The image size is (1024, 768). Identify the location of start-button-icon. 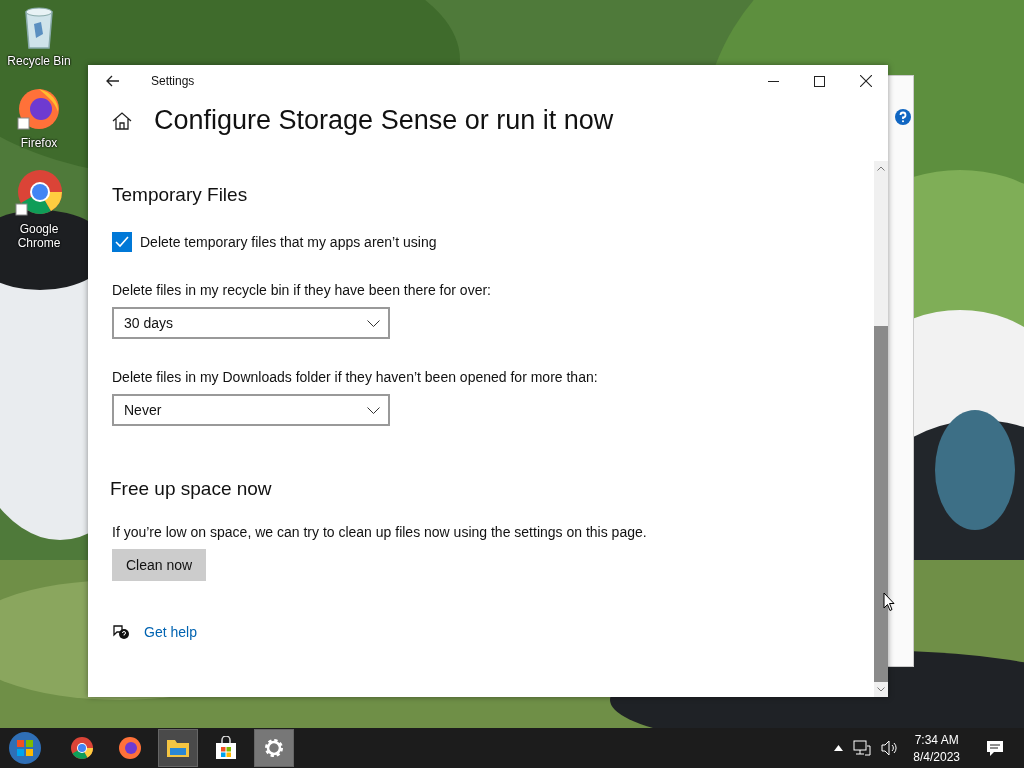
(25, 748).